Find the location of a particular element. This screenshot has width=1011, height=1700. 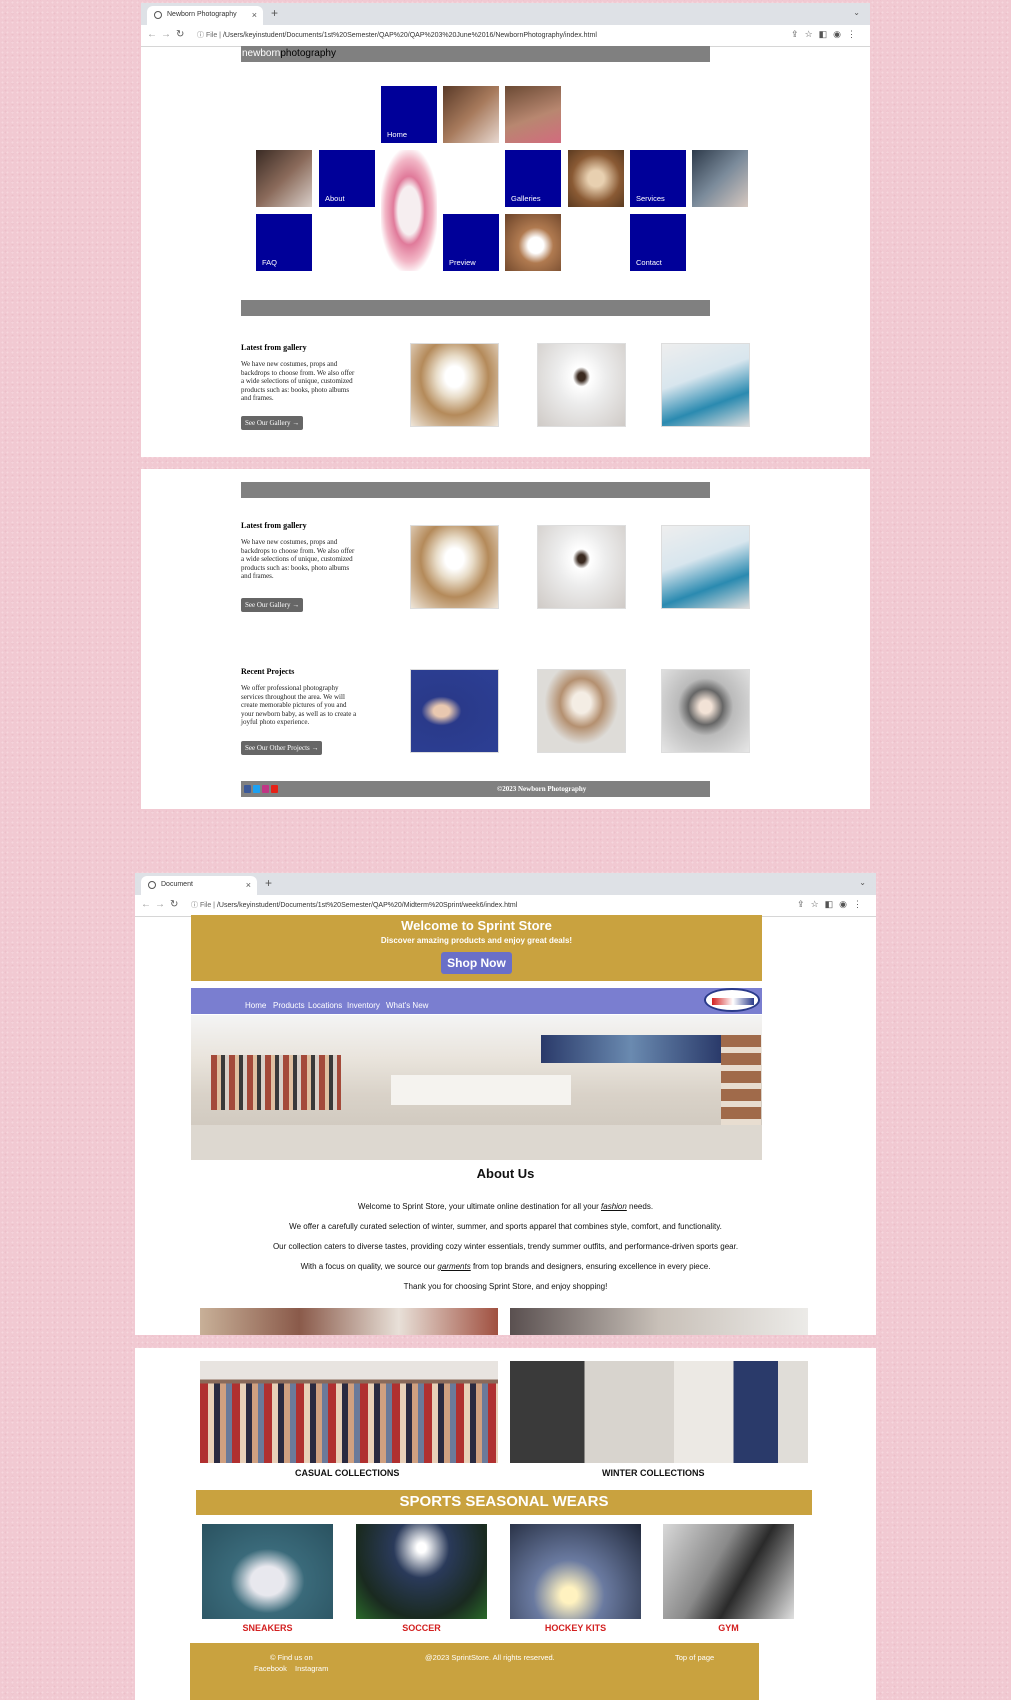

nav-tile-galleries: Galleries is located at coordinates (533, 178).